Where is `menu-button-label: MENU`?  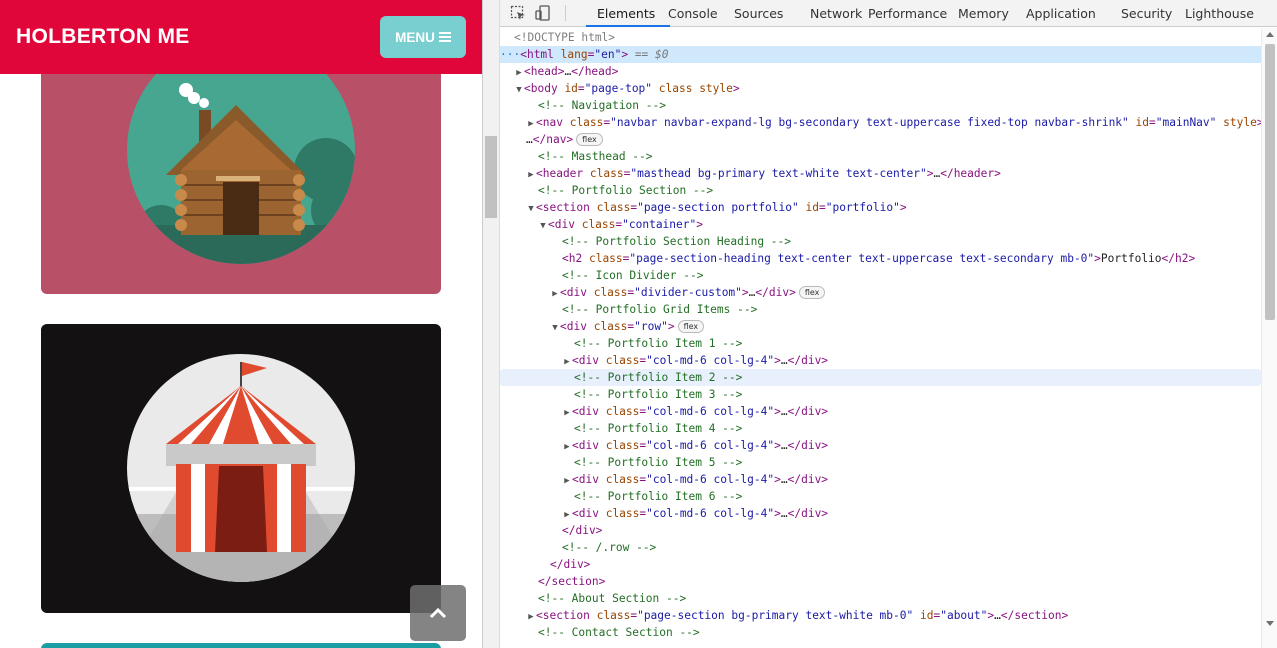 menu-button-label: MENU is located at coordinates (415, 37).